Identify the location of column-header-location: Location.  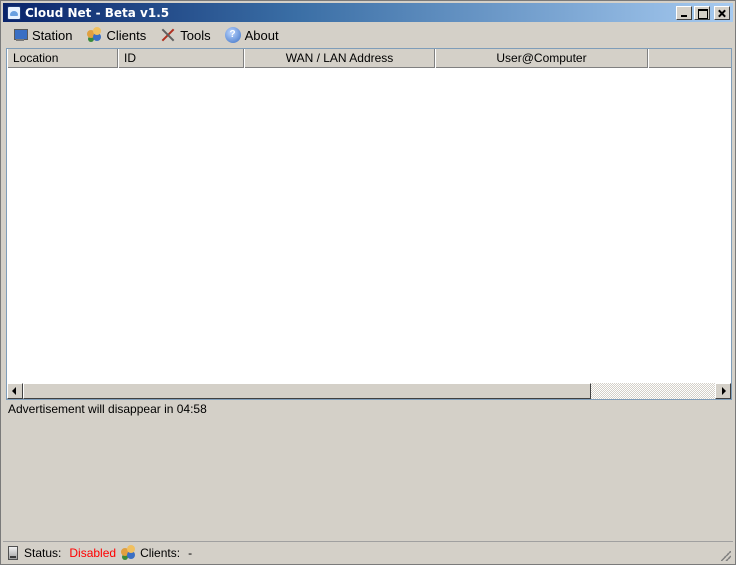
(62, 58).